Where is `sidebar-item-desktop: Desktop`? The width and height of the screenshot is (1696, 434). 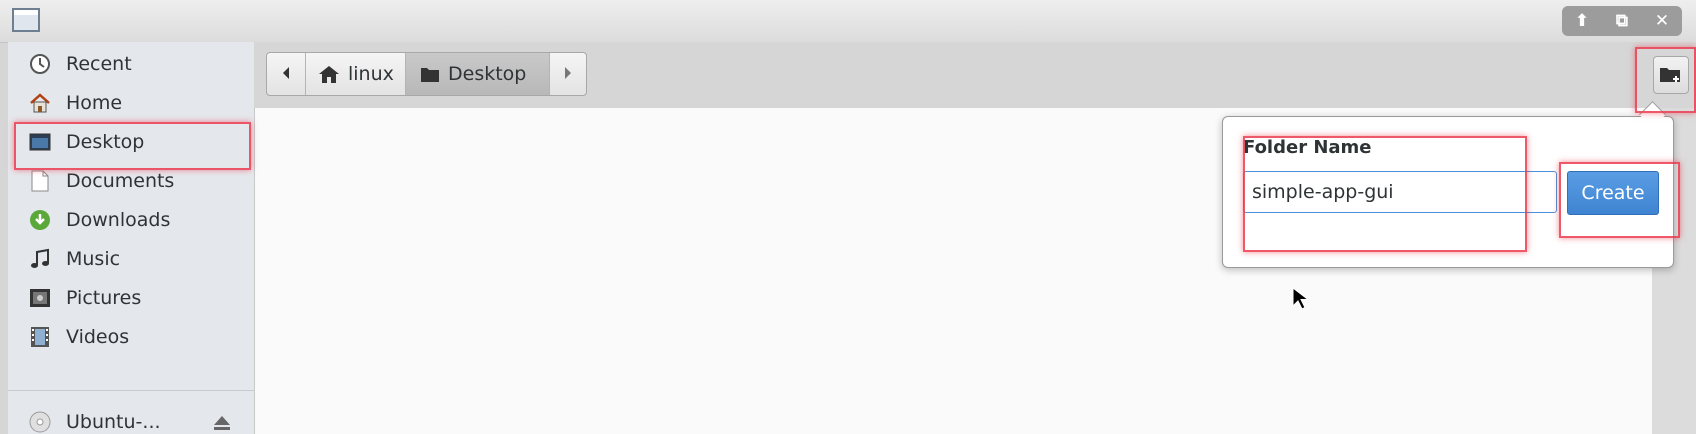 sidebar-item-desktop: Desktop is located at coordinates (131, 142).